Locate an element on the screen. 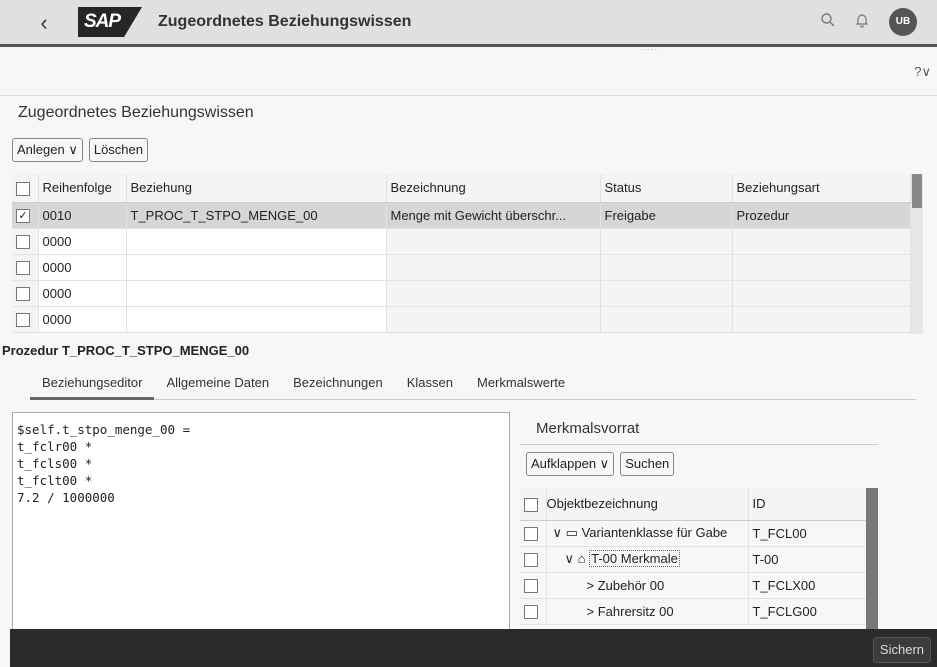 This screenshot has height=667, width=937. help-menu-icon: ?∨ is located at coordinates (922, 72).